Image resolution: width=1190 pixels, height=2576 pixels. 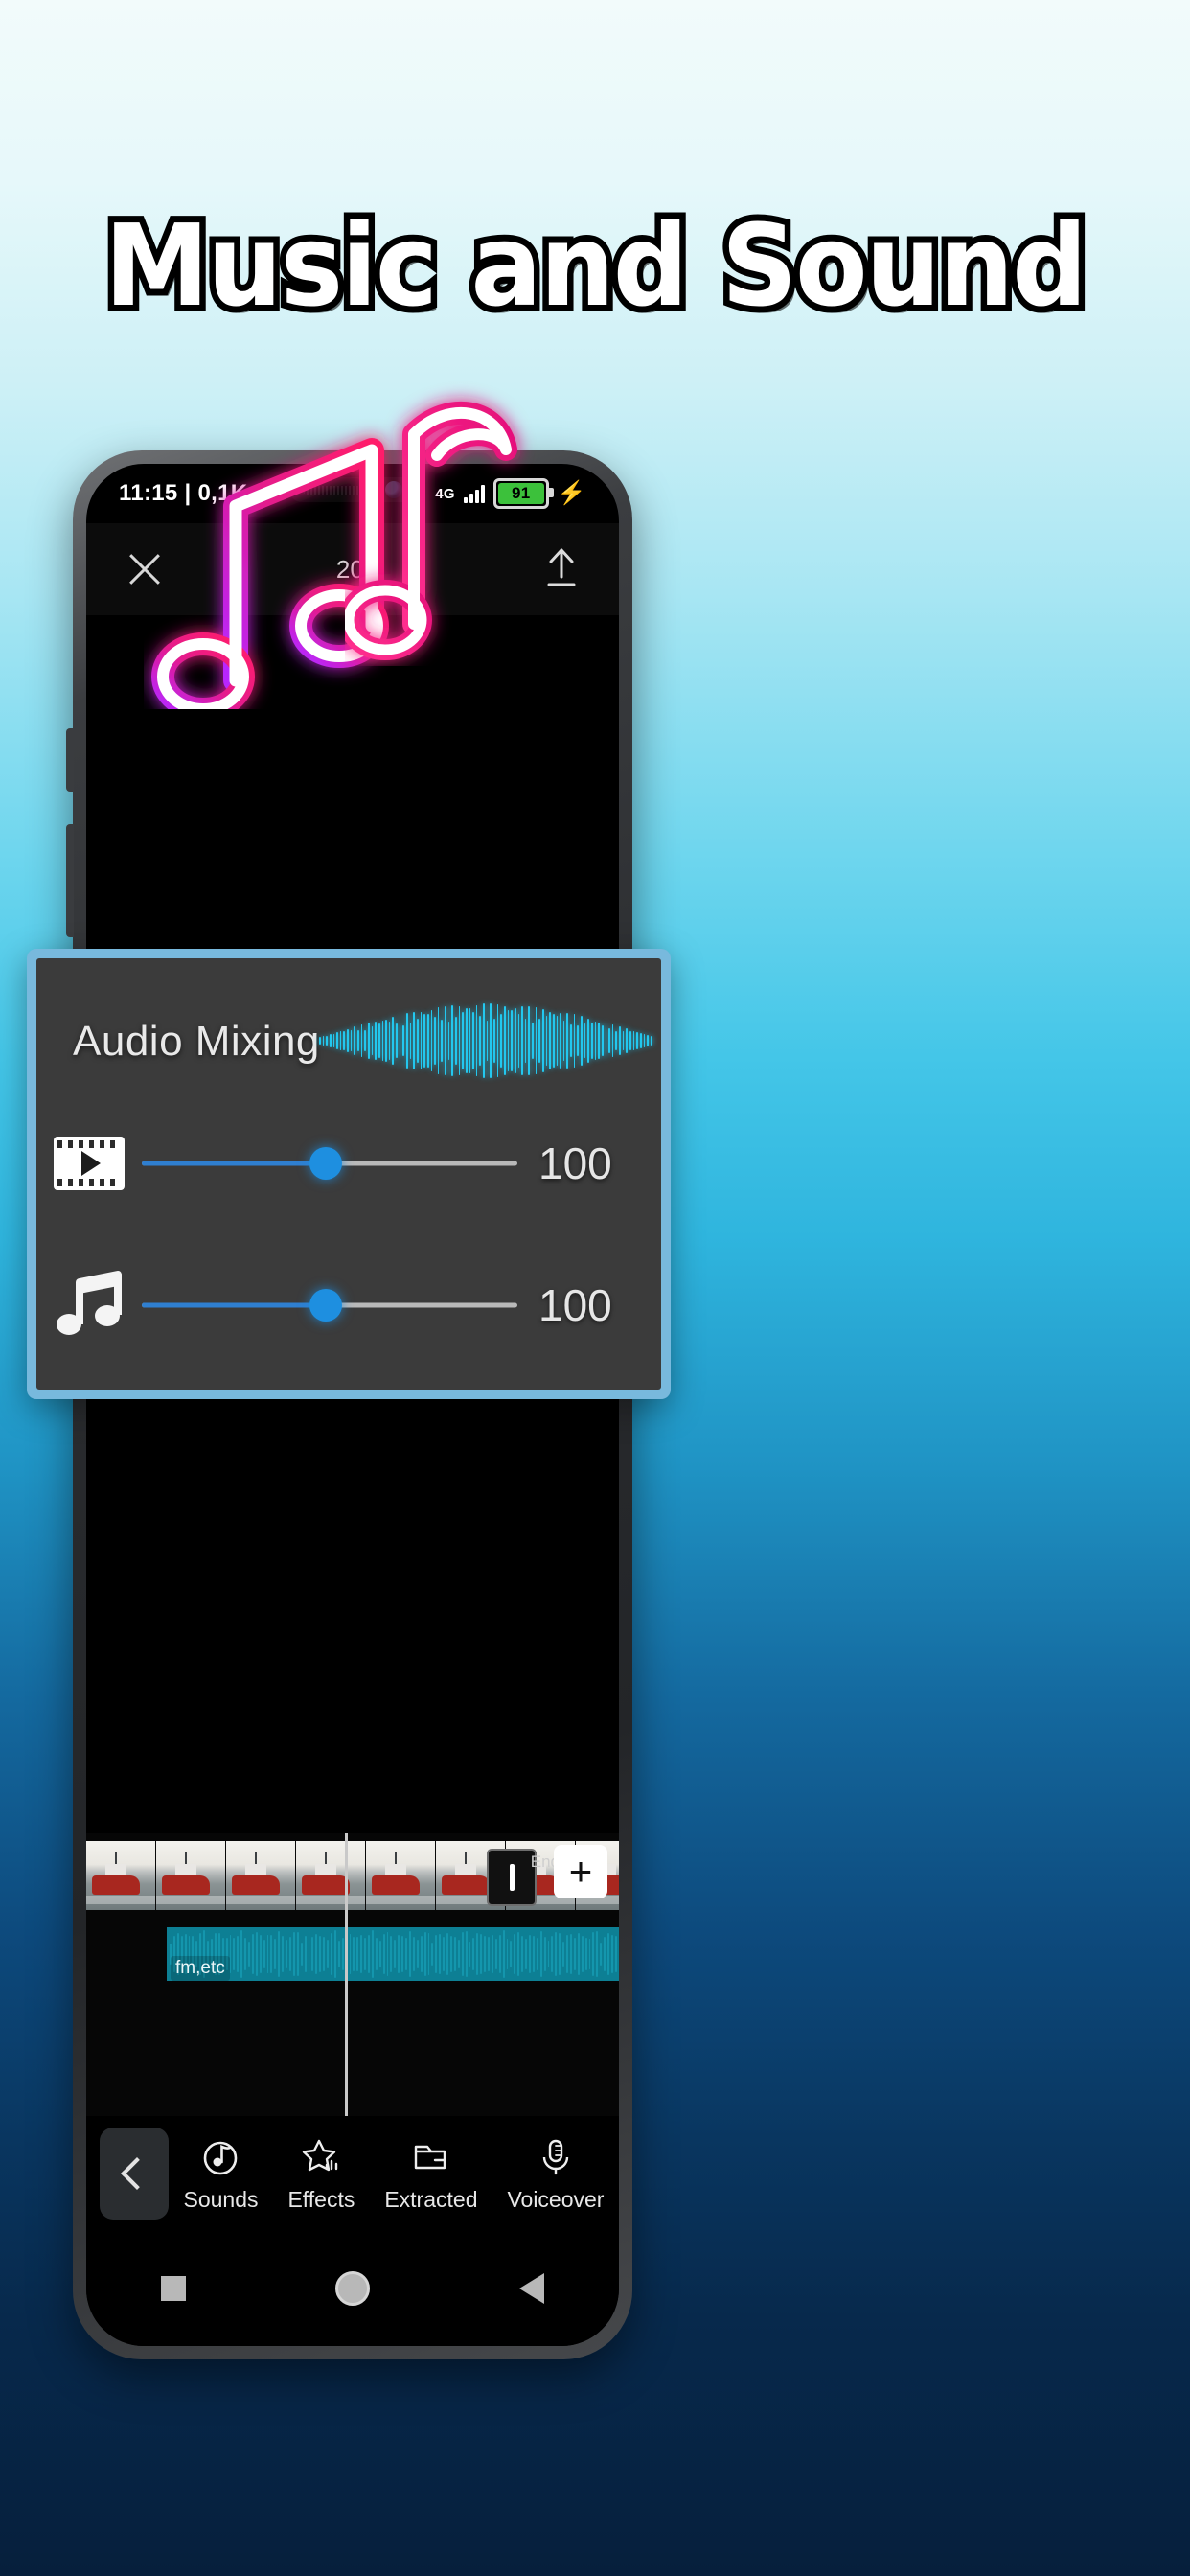 What do you see at coordinates (137, 2173) in the screenshot?
I see `chevron-left-icon` at bounding box center [137, 2173].